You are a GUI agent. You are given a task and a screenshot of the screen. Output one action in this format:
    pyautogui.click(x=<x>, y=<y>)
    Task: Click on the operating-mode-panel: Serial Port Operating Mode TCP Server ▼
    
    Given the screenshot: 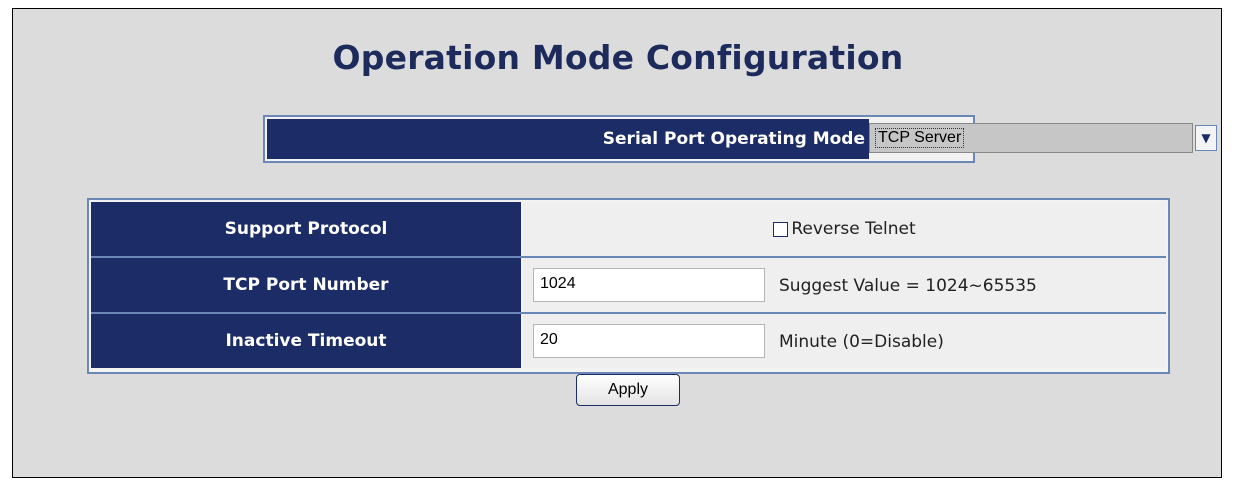 What is the action you would take?
    pyautogui.click(x=740, y=139)
    